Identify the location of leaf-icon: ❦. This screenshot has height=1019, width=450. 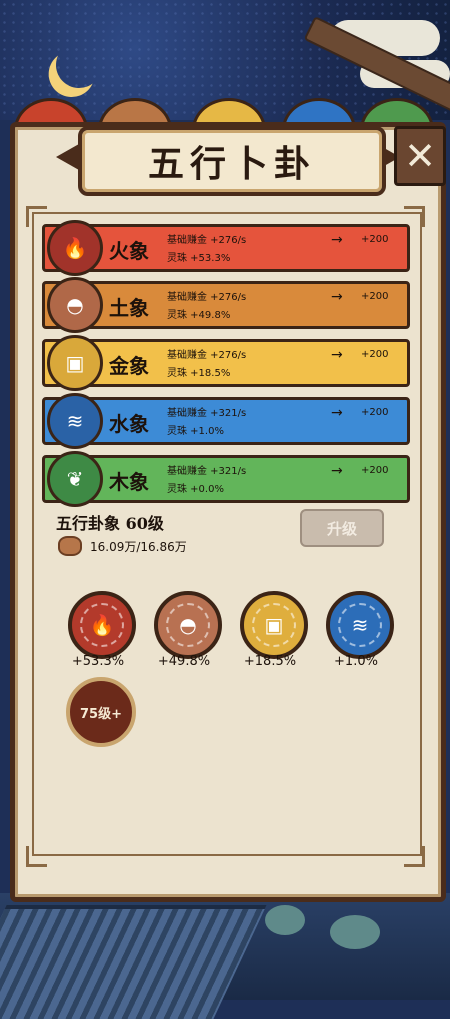
(75, 479).